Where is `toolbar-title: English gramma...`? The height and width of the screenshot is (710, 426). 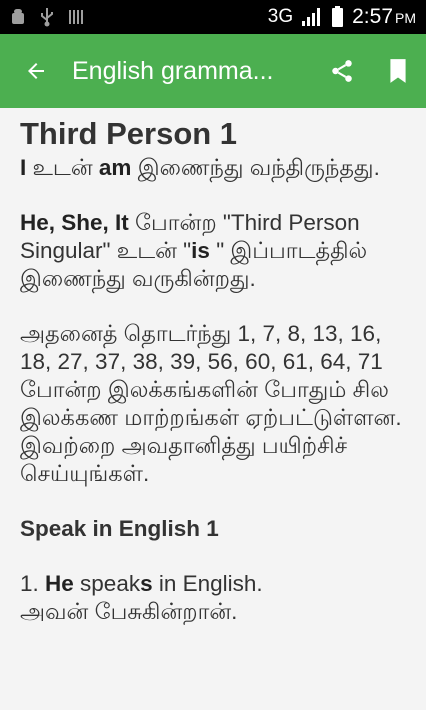 toolbar-title: English gramma... is located at coordinates (173, 70).